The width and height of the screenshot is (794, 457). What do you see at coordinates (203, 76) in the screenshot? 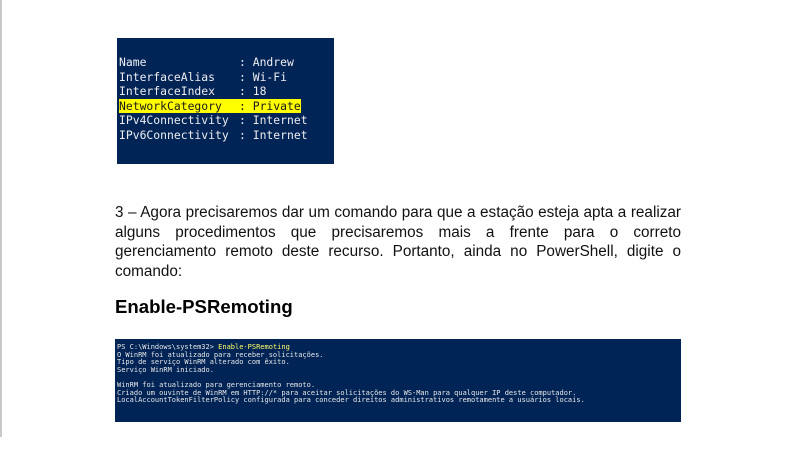
I see `terminal-row: InterfaceAlias: Wi-Fi` at bounding box center [203, 76].